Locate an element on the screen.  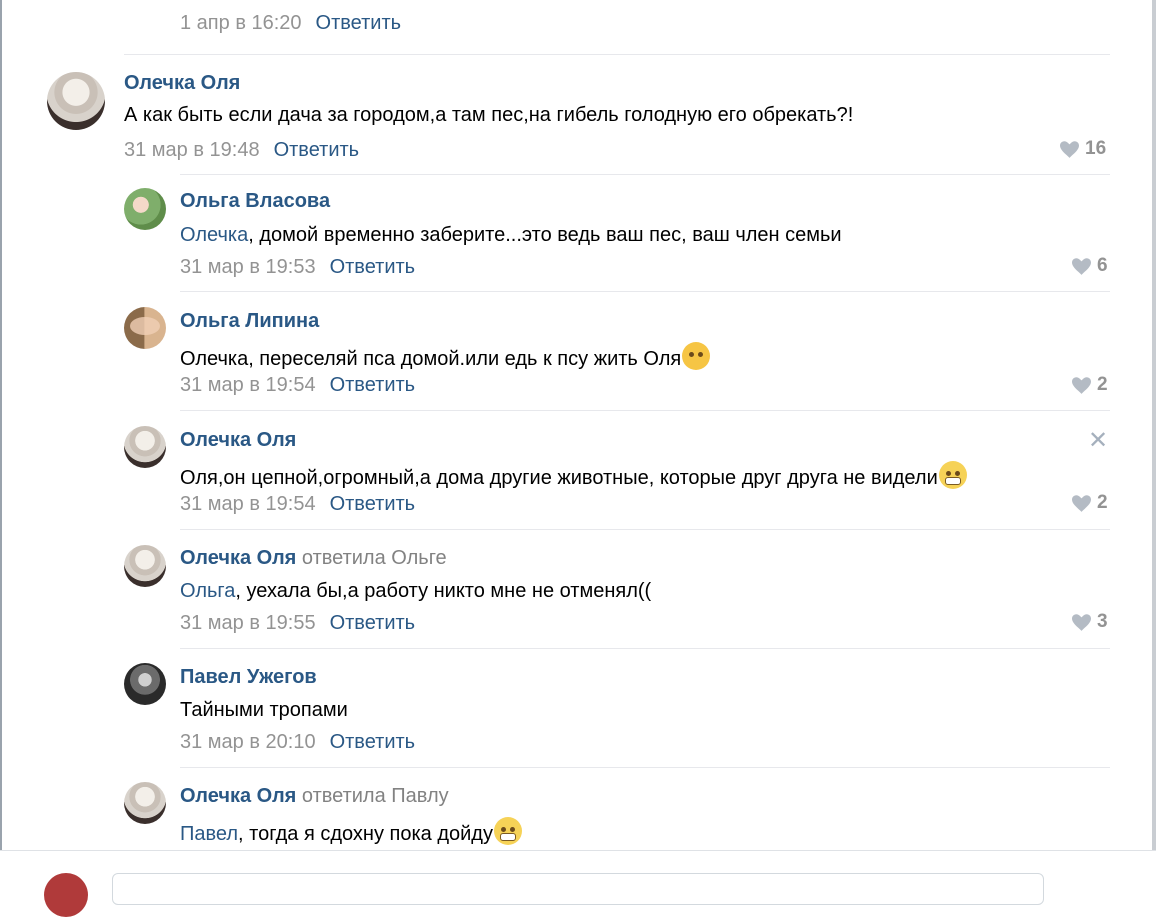
comment-input is located at coordinates (578, 889).